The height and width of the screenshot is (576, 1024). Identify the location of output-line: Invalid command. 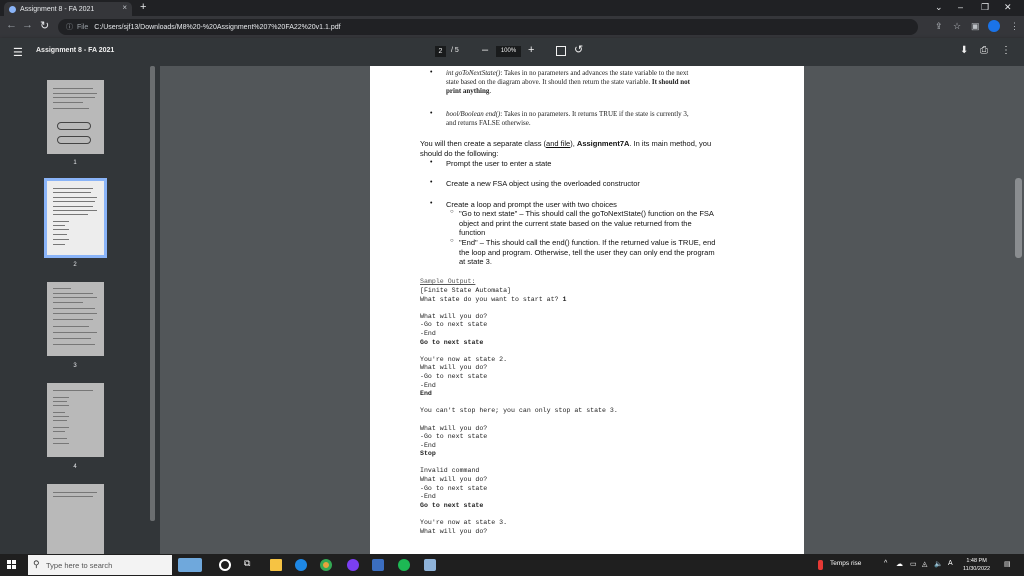
(450, 471).